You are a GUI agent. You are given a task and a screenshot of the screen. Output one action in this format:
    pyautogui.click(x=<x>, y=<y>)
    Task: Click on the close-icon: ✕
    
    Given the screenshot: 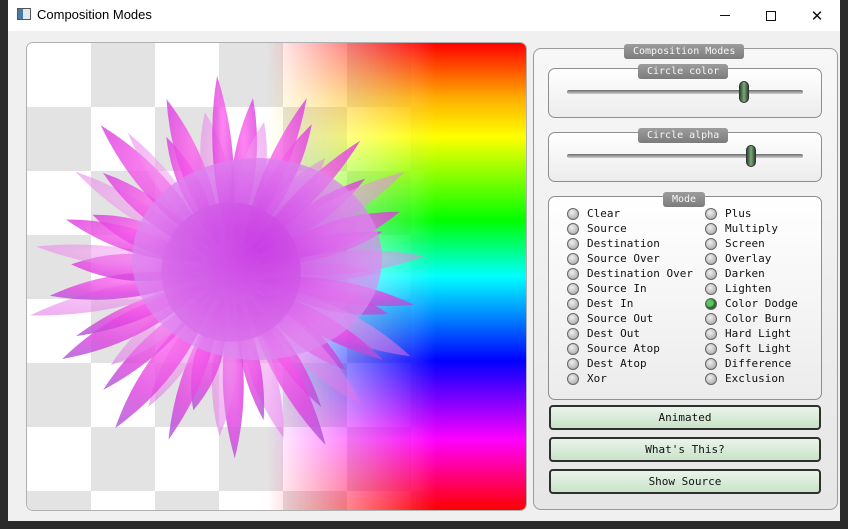 What is the action you would take?
    pyautogui.click(x=817, y=15)
    